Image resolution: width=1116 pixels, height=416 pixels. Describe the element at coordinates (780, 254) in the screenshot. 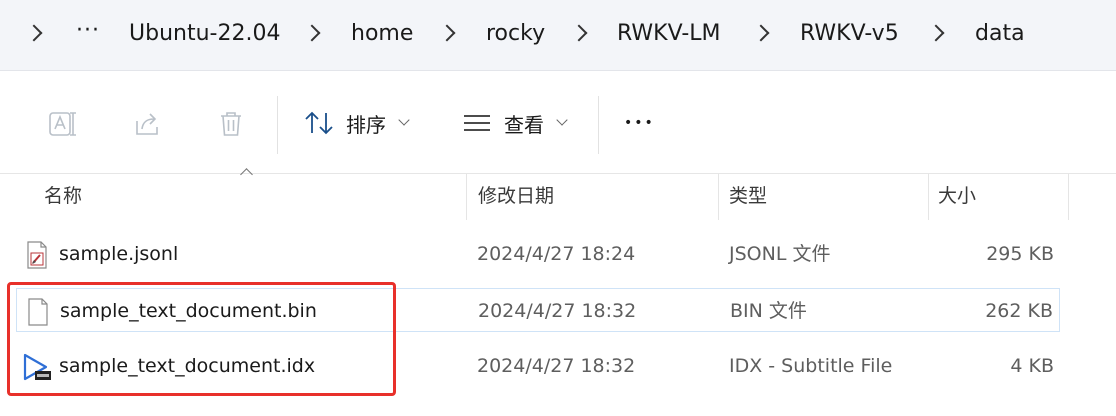

I see `file-type: JSONL 文件` at that location.